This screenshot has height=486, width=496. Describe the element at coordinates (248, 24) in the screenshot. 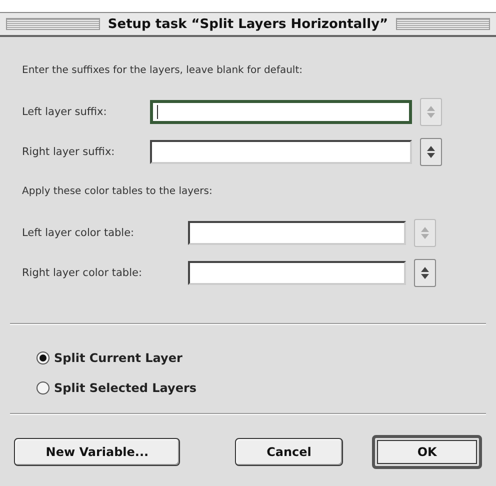

I see `window-title: Setup task “Split Layers Horizontally”` at that location.